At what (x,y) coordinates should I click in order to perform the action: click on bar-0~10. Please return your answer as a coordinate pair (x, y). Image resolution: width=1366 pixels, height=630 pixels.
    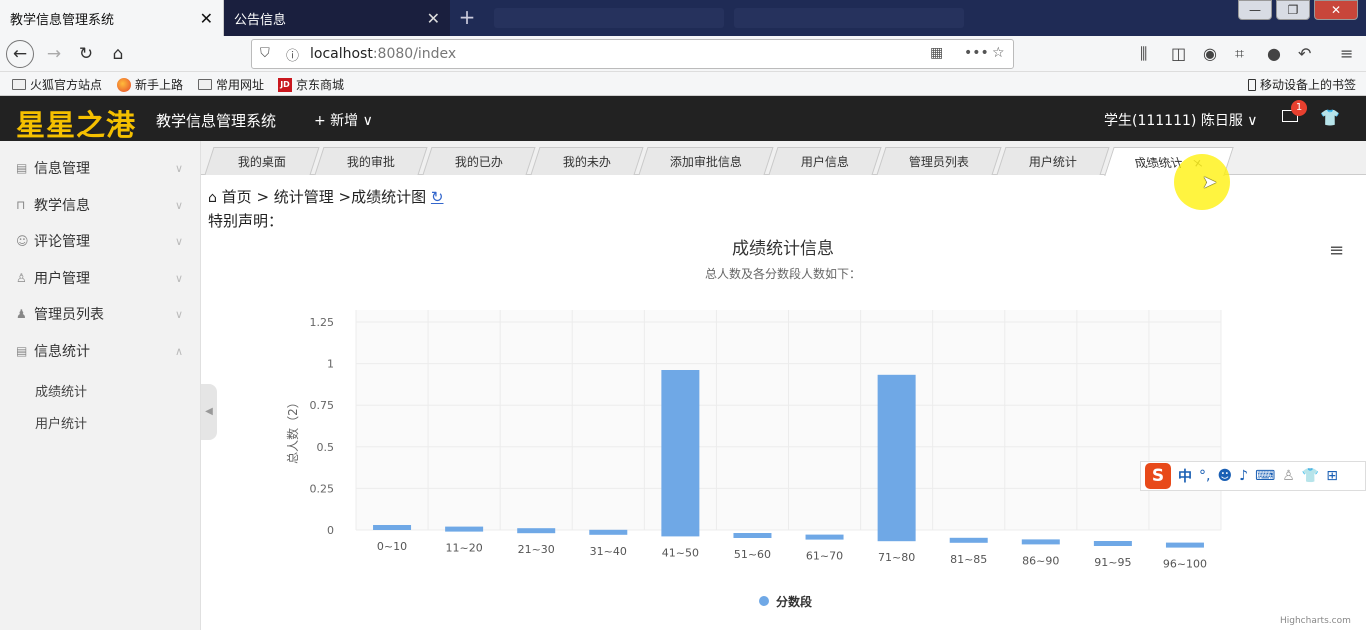
    Looking at the image, I should click on (392, 527).